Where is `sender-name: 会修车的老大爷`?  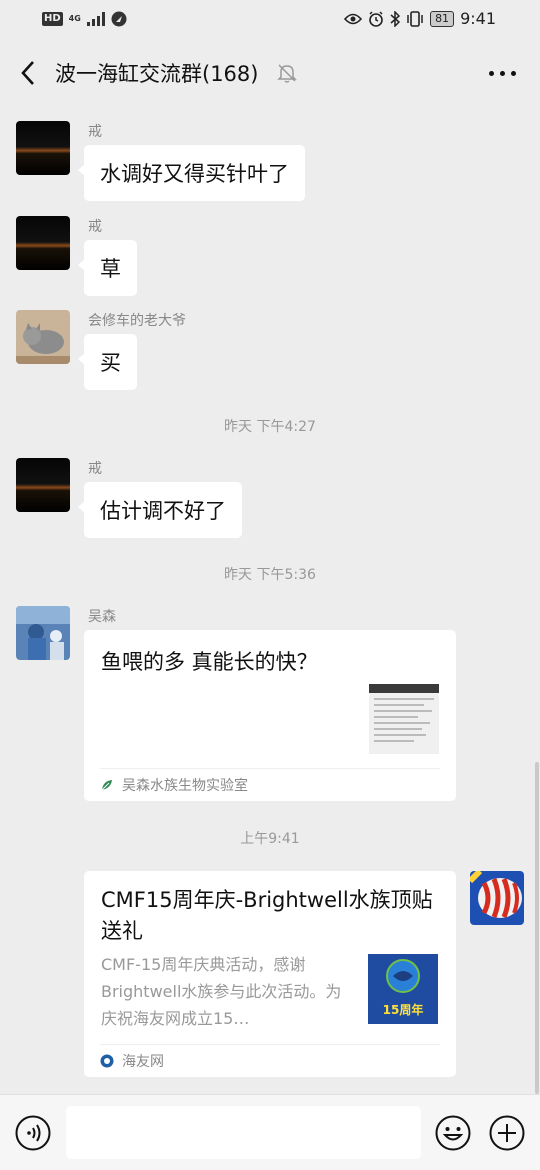 sender-name: 会修车的老大爷 is located at coordinates (137, 321).